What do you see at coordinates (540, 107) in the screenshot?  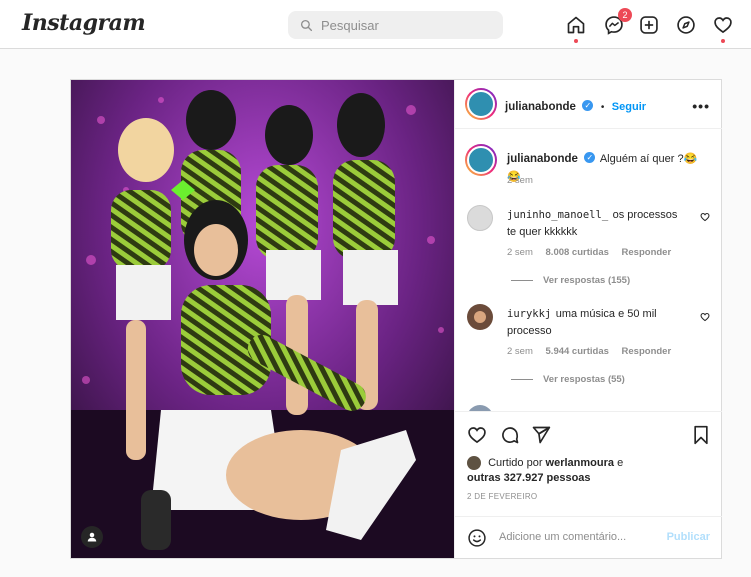 I see `author-username: julianabonde` at bounding box center [540, 107].